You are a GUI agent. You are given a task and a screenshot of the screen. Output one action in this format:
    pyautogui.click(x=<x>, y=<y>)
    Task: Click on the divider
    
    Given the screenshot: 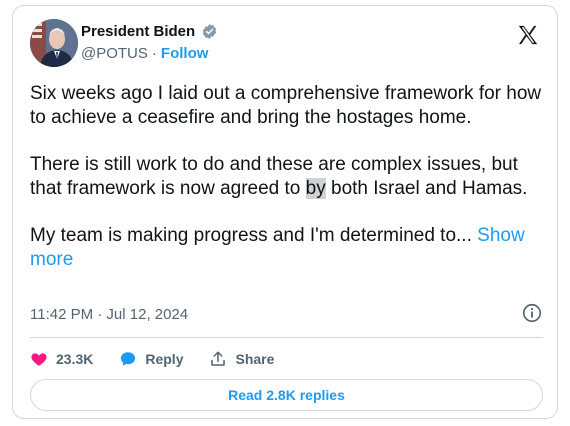 What is the action you would take?
    pyautogui.click(x=286, y=337)
    